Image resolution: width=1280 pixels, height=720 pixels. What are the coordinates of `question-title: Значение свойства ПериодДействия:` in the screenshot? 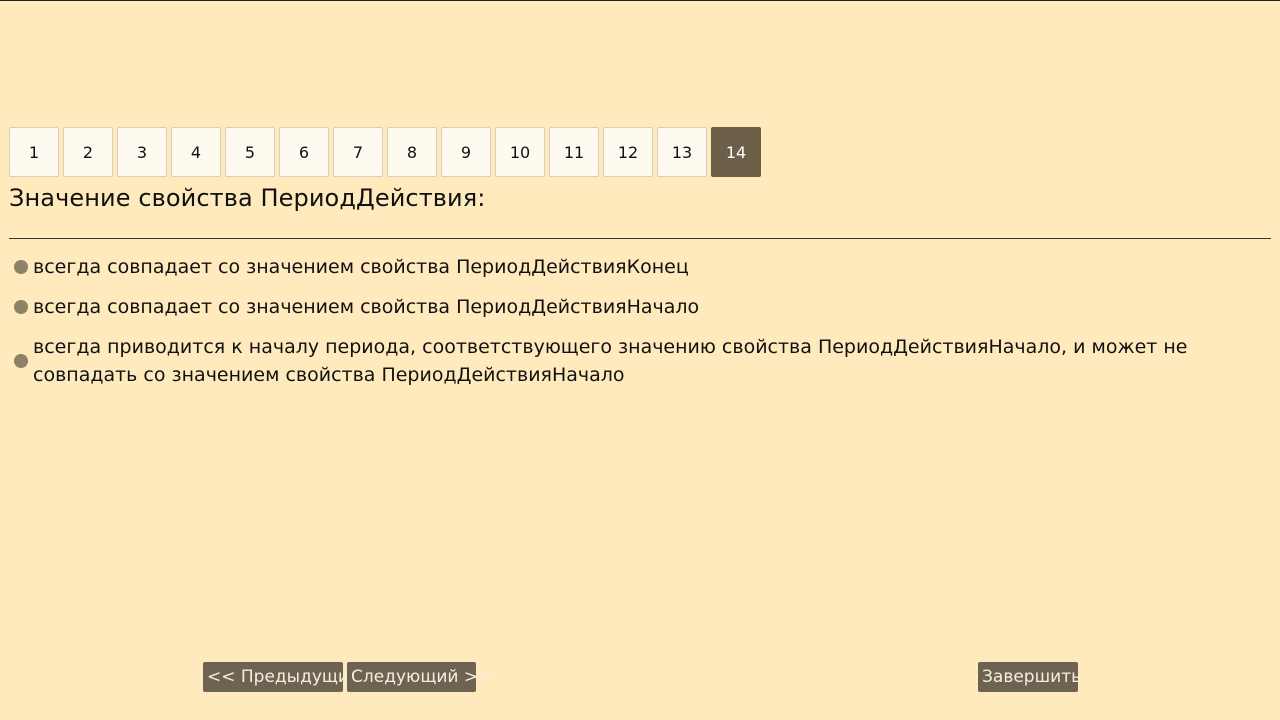 It's located at (247, 198).